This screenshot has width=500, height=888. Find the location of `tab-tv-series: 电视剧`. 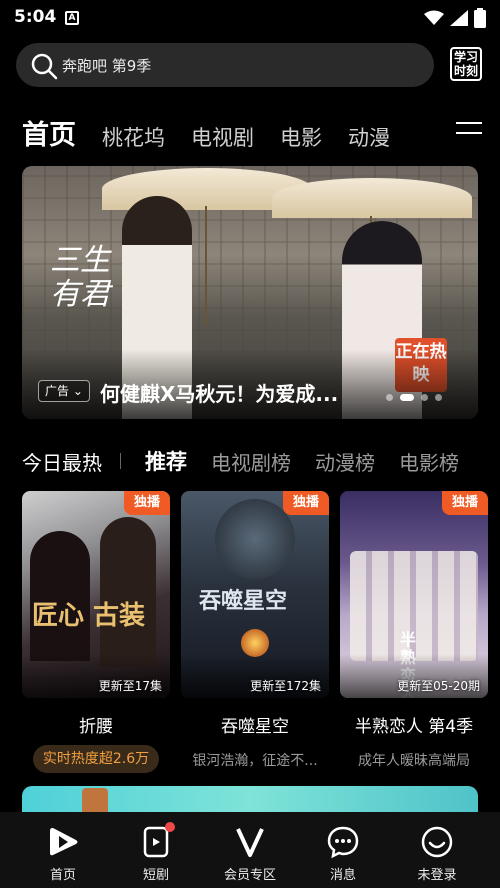

tab-tv-series: 电视剧 is located at coordinates (222, 137).